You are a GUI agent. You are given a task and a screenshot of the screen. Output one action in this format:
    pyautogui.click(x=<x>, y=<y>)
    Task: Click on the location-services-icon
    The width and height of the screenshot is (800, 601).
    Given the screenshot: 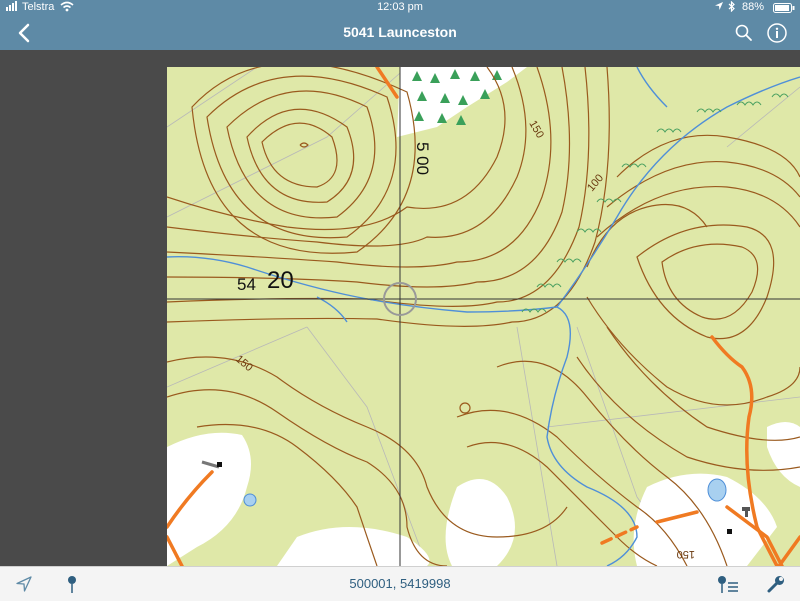 What is the action you would take?
    pyautogui.click(x=719, y=7)
    